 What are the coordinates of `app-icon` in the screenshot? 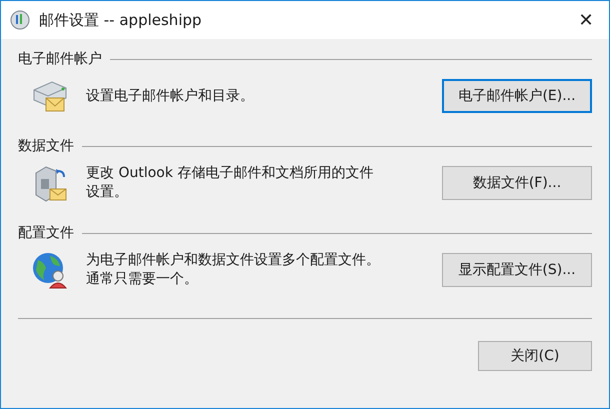 It's located at (20, 20).